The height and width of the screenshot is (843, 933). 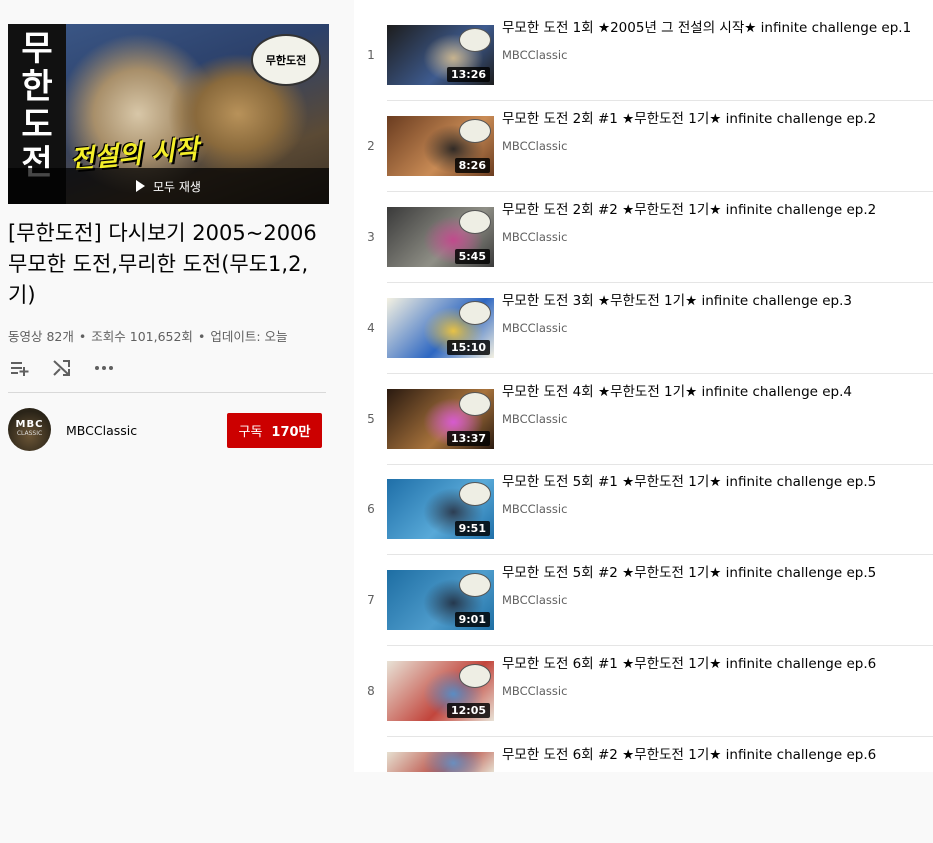 What do you see at coordinates (37, 125) in the screenshot?
I see `hero-vertical-char: 도` at bounding box center [37, 125].